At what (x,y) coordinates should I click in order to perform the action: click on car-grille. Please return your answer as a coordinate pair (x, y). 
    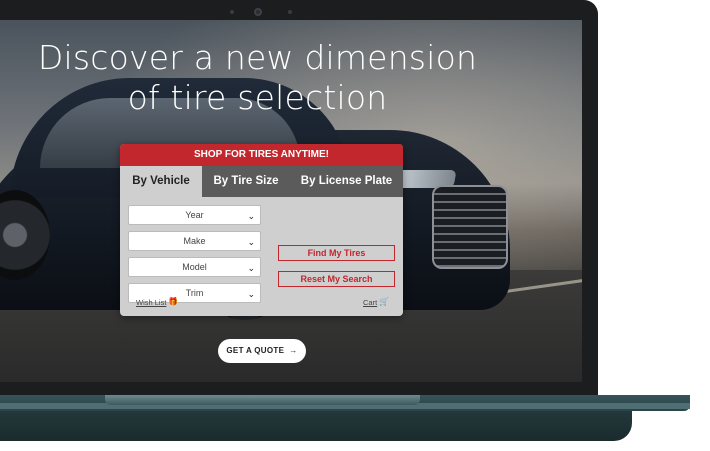
    Looking at the image, I should click on (470, 227).